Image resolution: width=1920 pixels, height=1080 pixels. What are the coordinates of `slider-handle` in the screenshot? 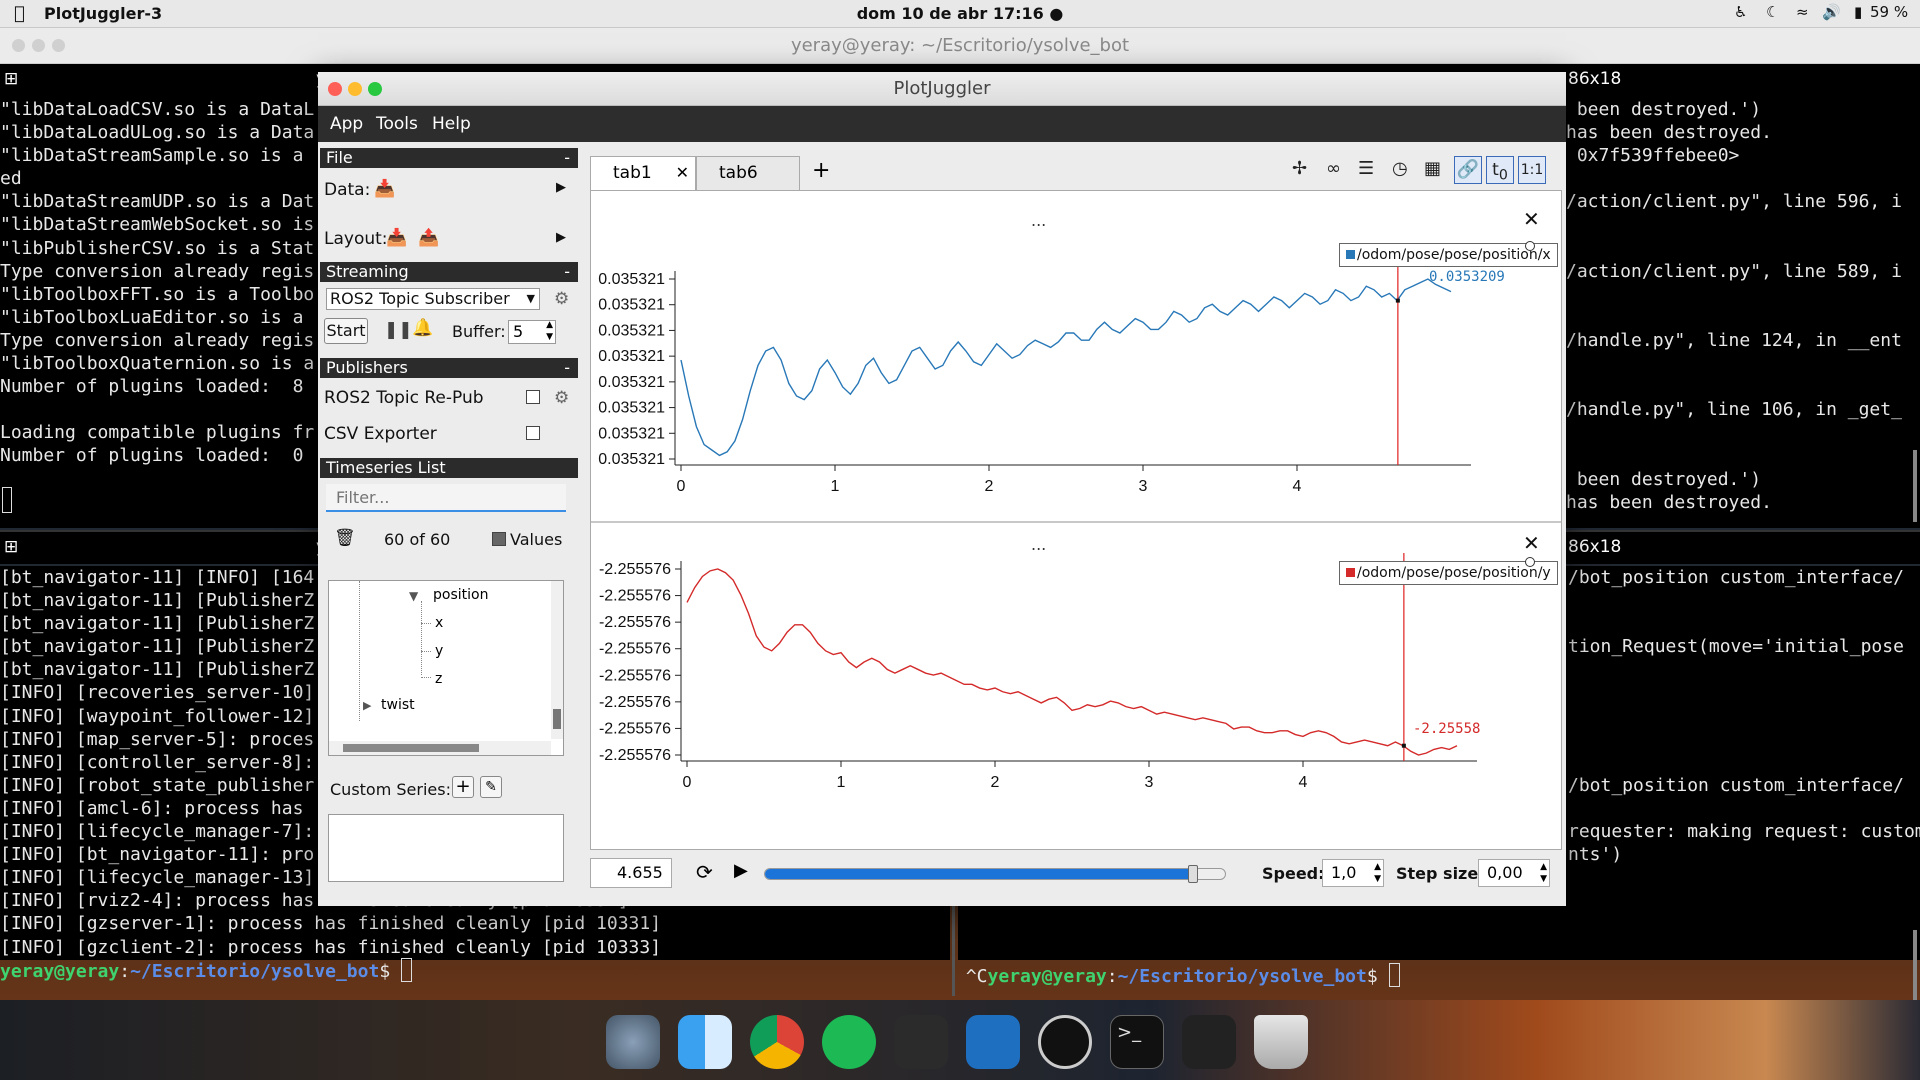 It's located at (1192, 874).